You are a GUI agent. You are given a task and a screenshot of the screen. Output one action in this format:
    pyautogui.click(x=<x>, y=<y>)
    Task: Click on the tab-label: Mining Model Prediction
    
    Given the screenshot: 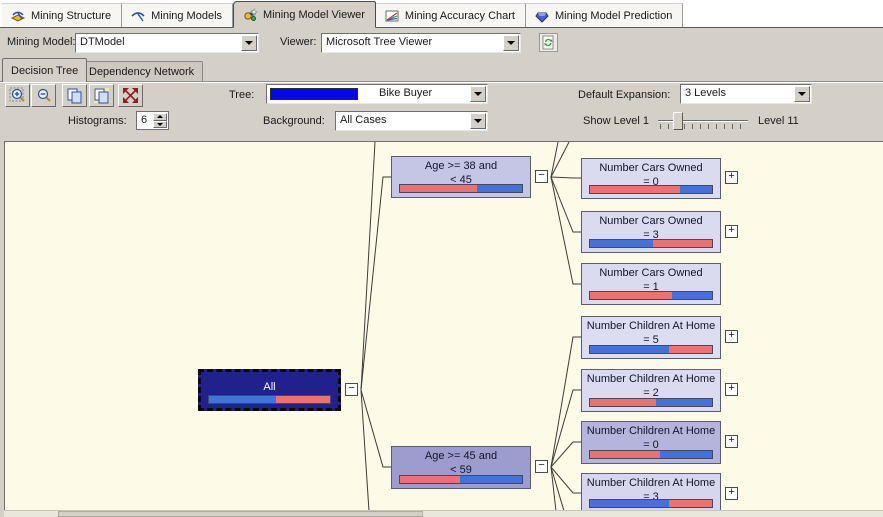 What is the action you would take?
    pyautogui.click(x=613, y=15)
    